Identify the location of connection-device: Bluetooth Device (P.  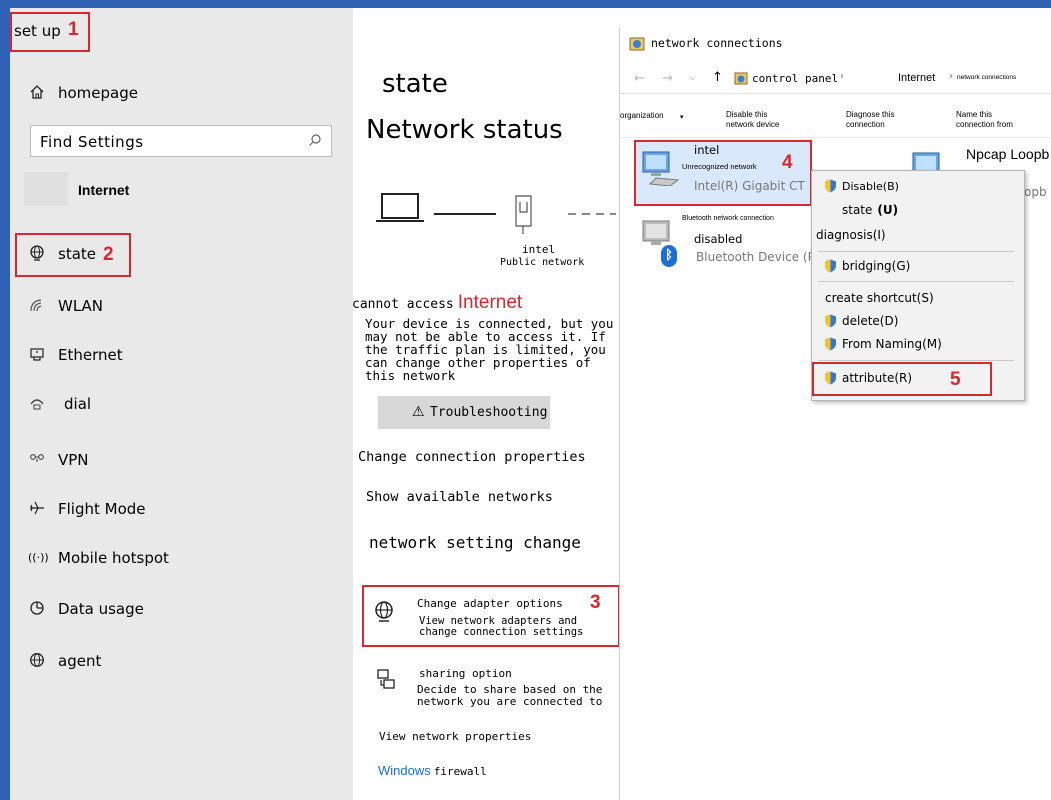
(755, 257).